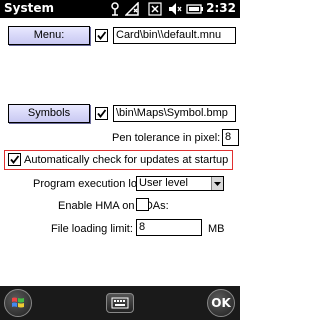 The height and width of the screenshot is (320, 320). I want to click on data-icon, so click(155, 9).